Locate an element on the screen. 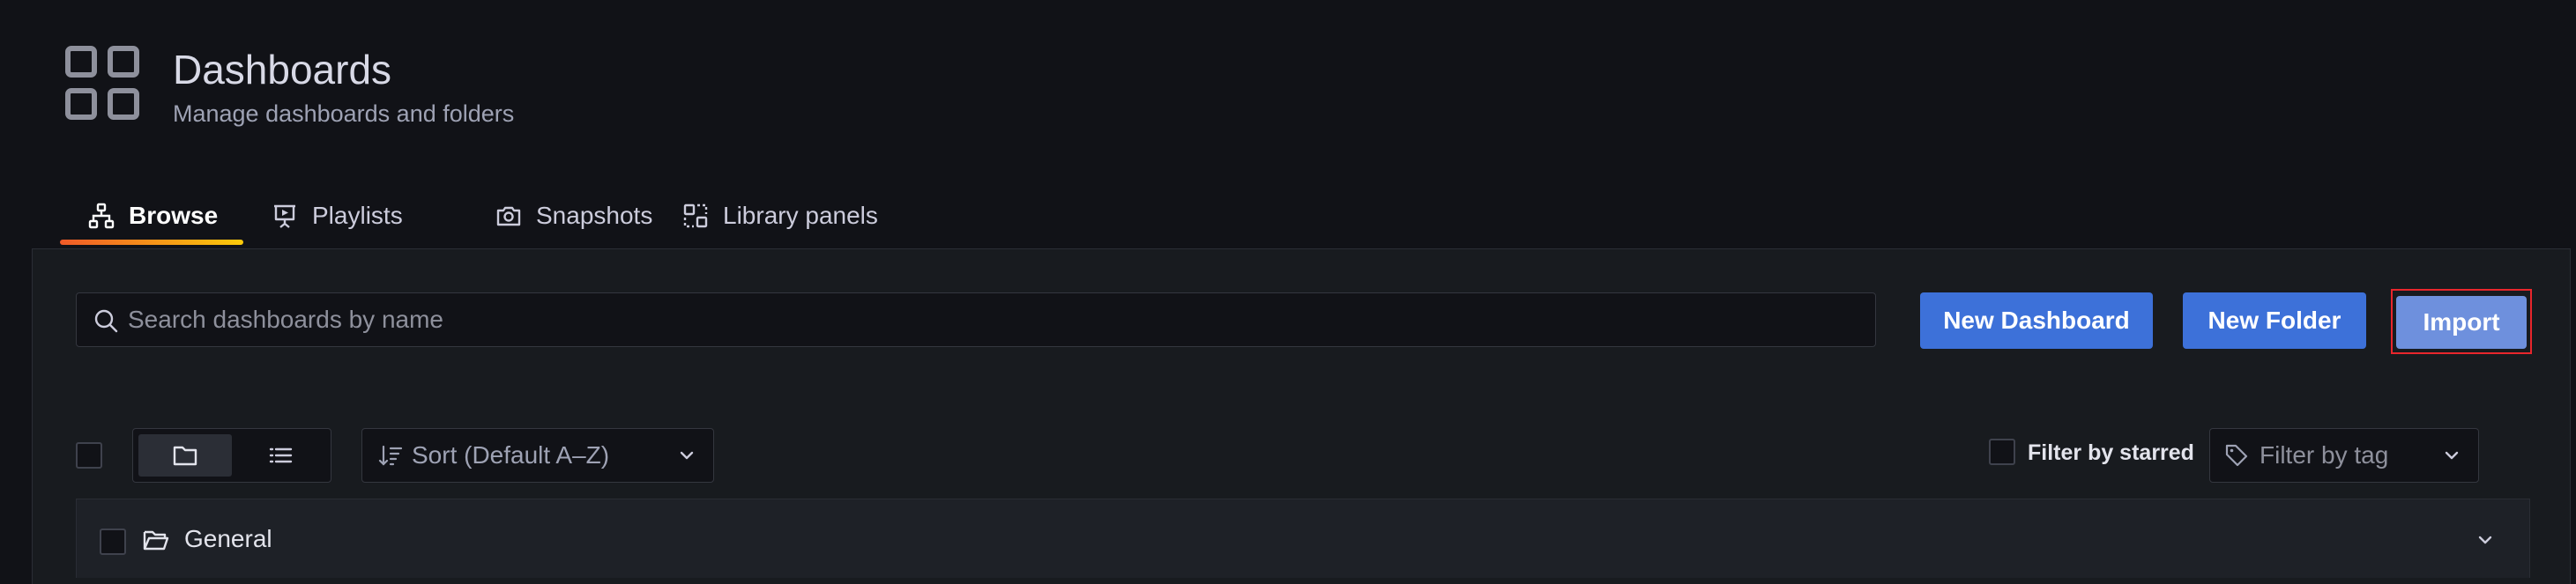 The image size is (2576, 584). folder-icon is located at coordinates (185, 456).